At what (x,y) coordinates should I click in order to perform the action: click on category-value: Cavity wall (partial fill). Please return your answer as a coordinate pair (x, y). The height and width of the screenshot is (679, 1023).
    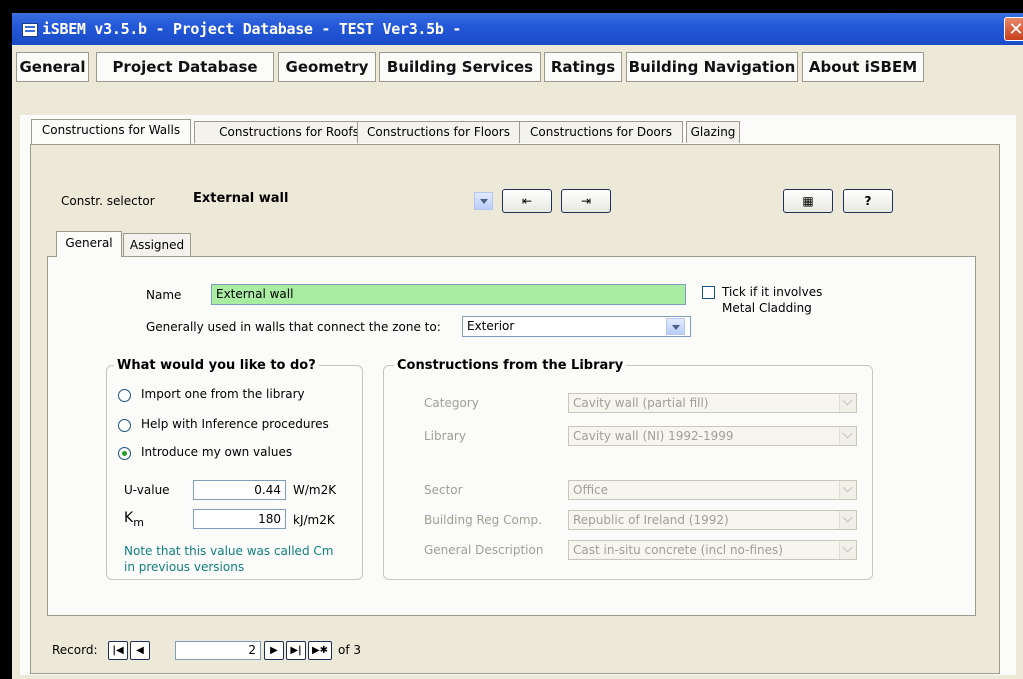
    Looking at the image, I should click on (641, 403).